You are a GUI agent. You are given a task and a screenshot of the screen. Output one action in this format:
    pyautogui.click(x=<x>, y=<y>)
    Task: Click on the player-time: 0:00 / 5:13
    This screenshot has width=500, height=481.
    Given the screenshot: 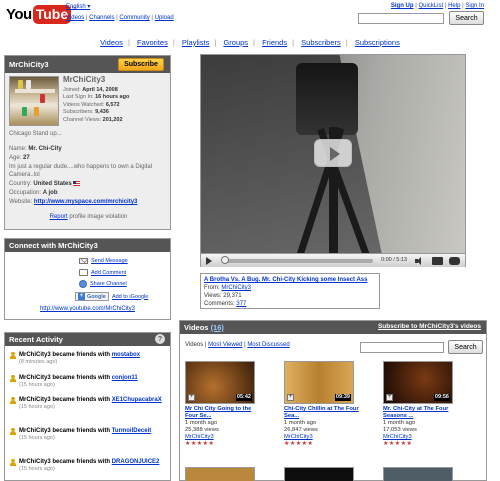 What is the action you would take?
    pyautogui.click(x=394, y=260)
    